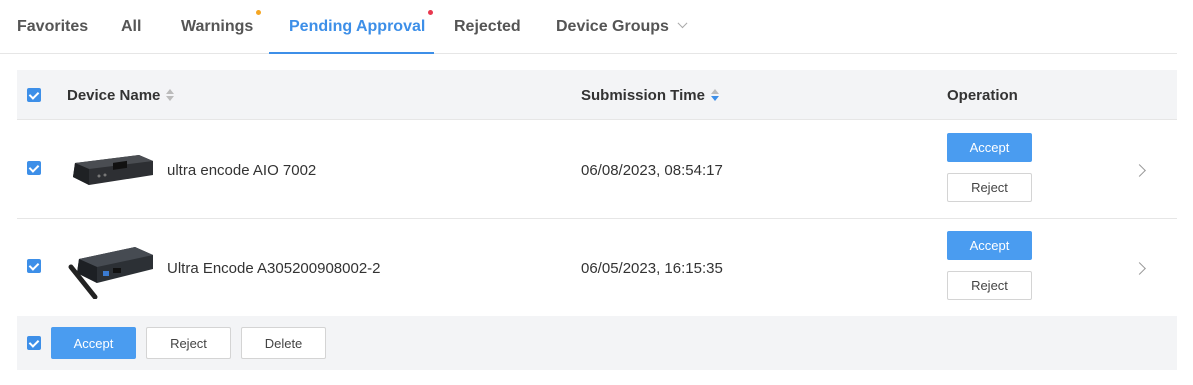 The image size is (1193, 385). What do you see at coordinates (188, 343) in the screenshot?
I see `bulk-reject-button: Reject` at bounding box center [188, 343].